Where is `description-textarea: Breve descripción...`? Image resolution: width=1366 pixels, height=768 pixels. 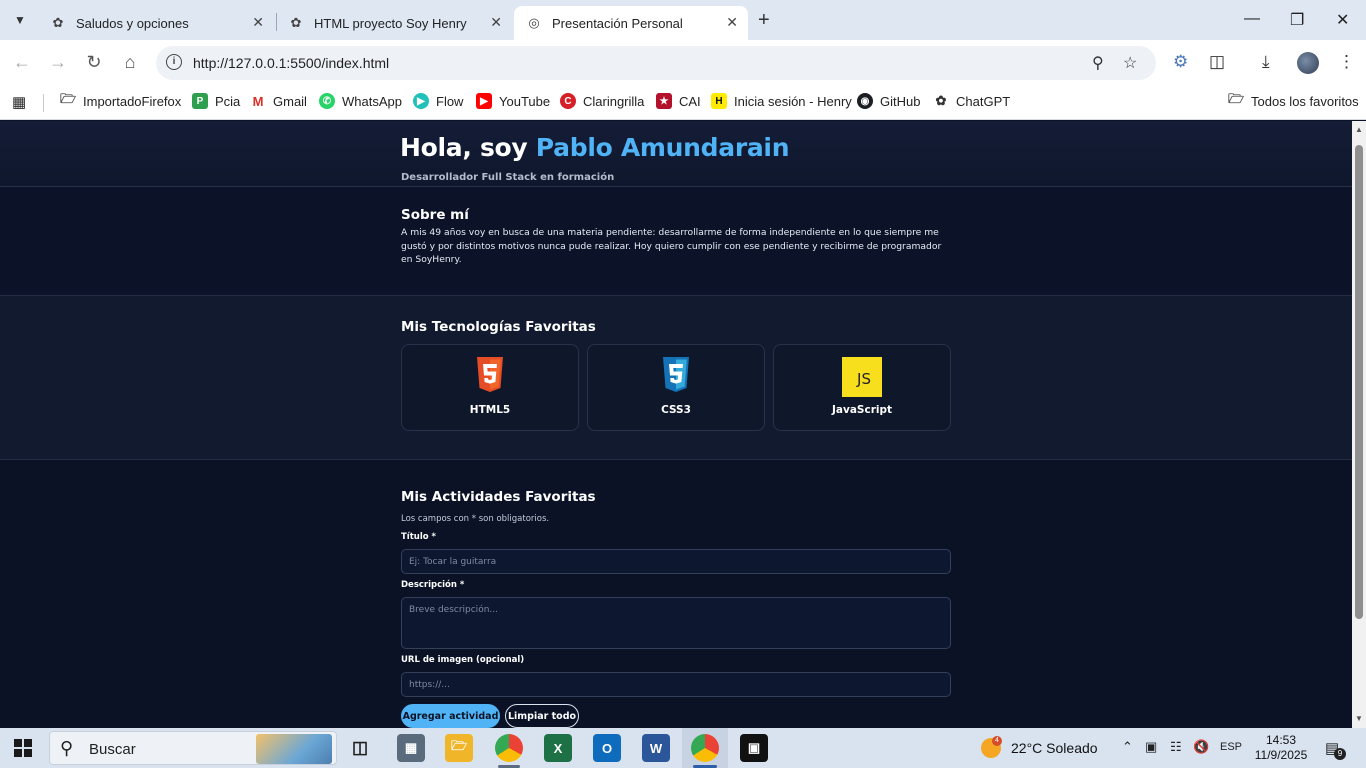
description-textarea: Breve descripción... is located at coordinates (676, 623).